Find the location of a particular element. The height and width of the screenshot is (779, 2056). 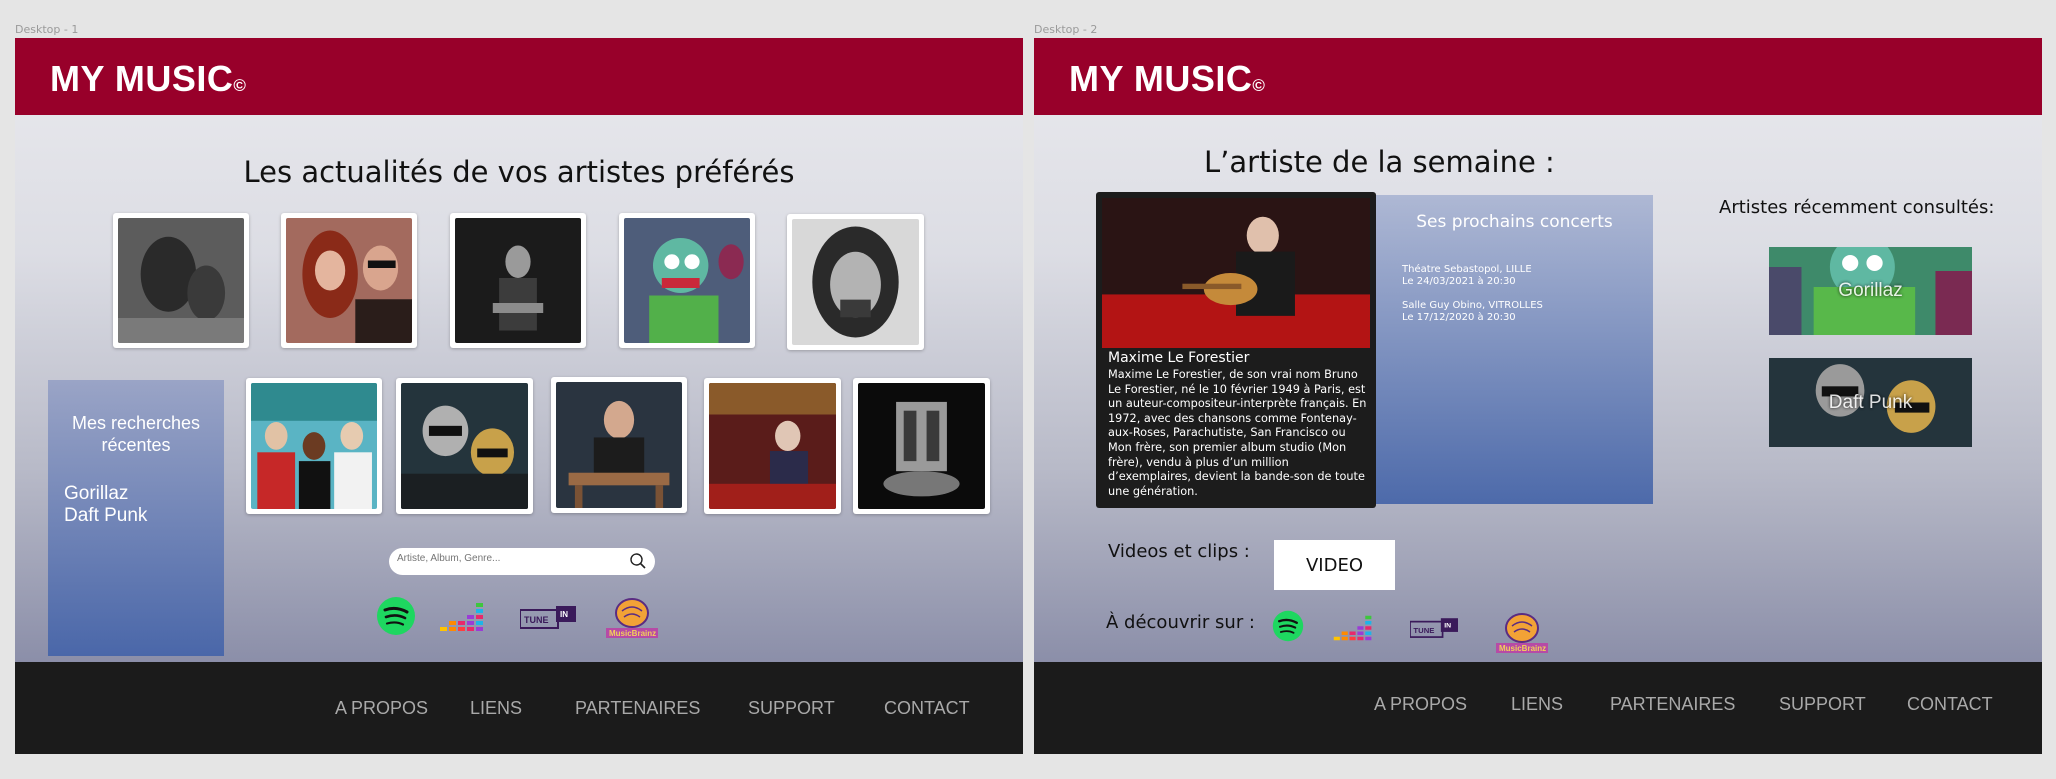

frame-label-desktop-1: Desktop - 1 is located at coordinates (47, 29).